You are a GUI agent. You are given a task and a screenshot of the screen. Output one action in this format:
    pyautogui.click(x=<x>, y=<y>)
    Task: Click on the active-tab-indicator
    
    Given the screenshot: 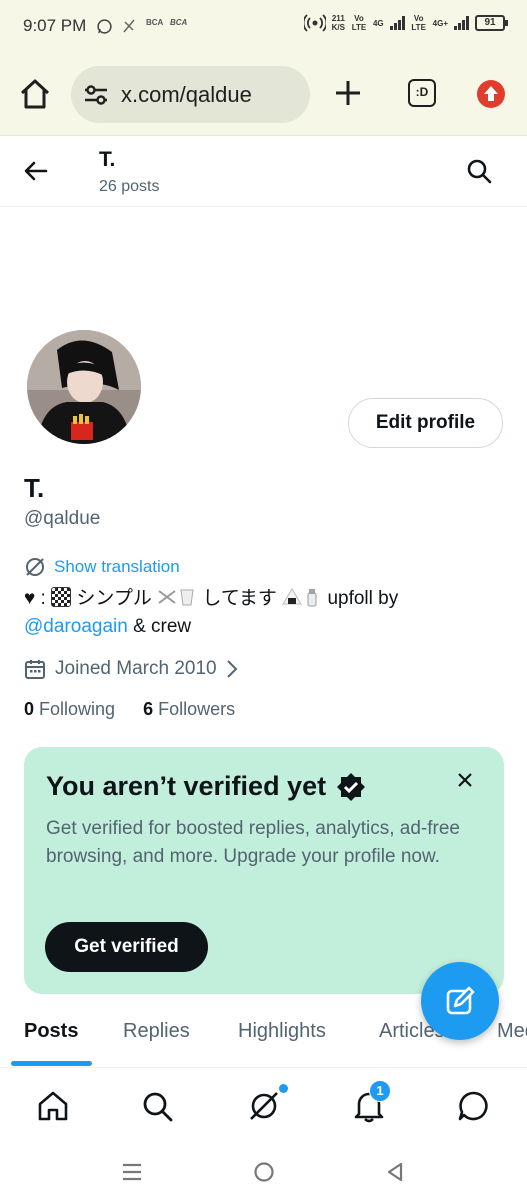 What is the action you would take?
    pyautogui.click(x=51, y=1063)
    